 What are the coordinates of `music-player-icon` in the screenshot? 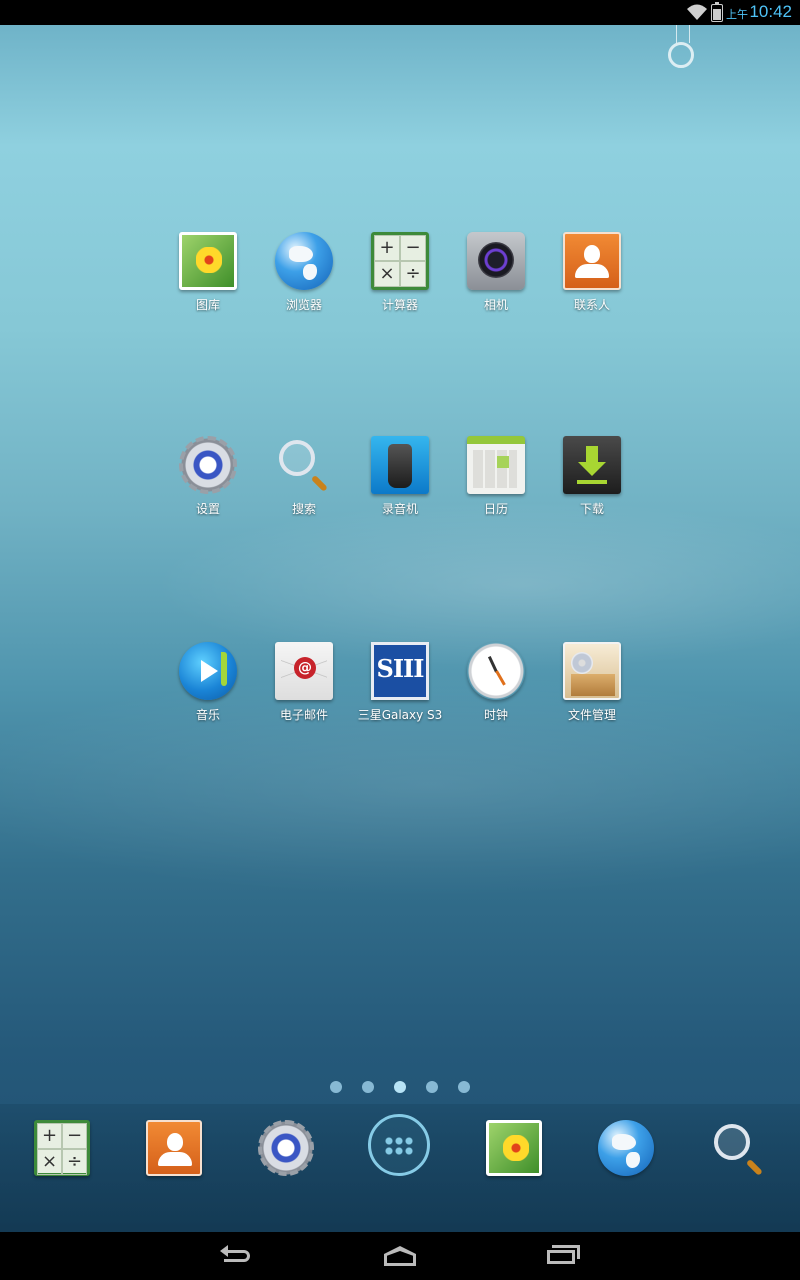 It's located at (208, 671).